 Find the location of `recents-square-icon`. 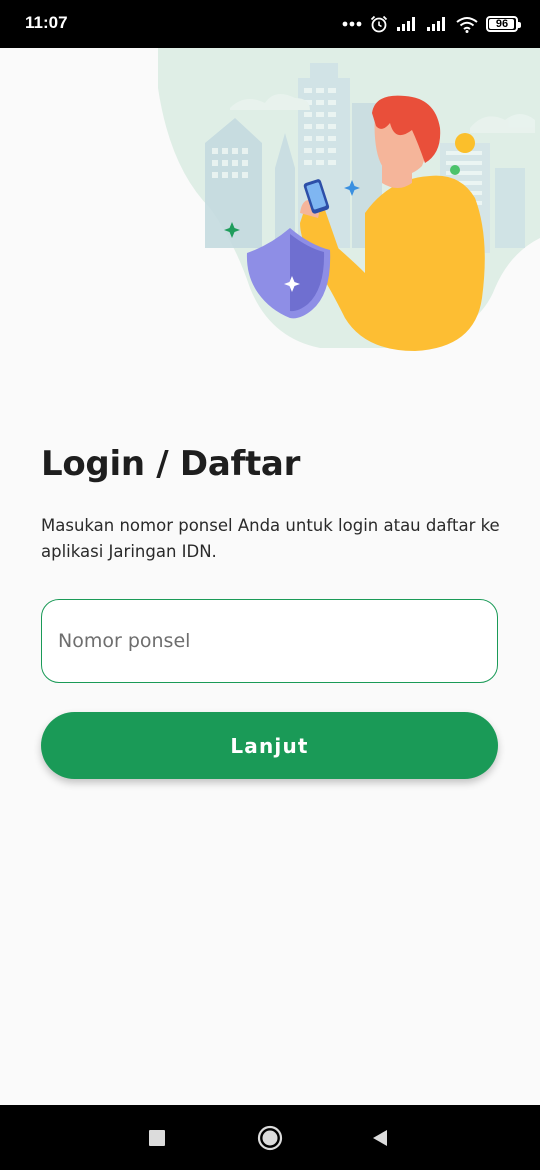

recents-square-icon is located at coordinates (157, 1137).